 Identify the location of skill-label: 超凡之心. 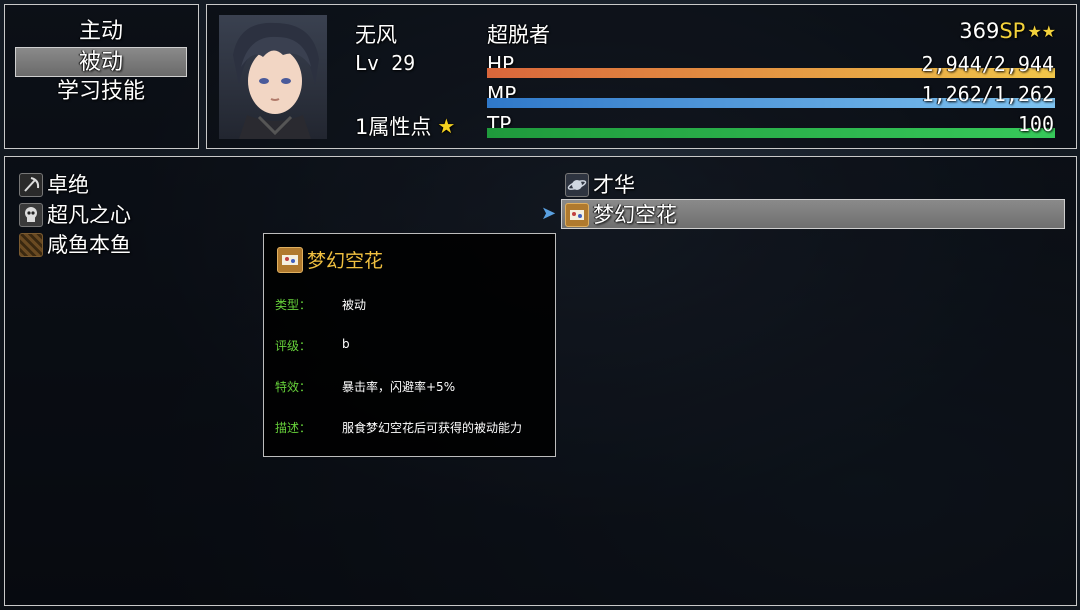
(89, 215).